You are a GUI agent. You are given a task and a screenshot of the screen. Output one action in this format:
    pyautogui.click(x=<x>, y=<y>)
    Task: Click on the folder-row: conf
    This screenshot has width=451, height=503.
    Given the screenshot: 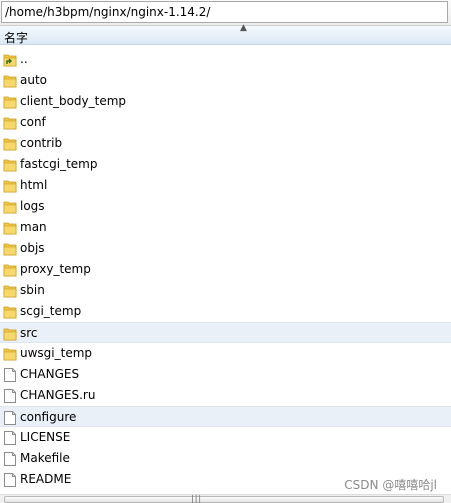 What is the action you would take?
    pyautogui.click(x=225, y=122)
    